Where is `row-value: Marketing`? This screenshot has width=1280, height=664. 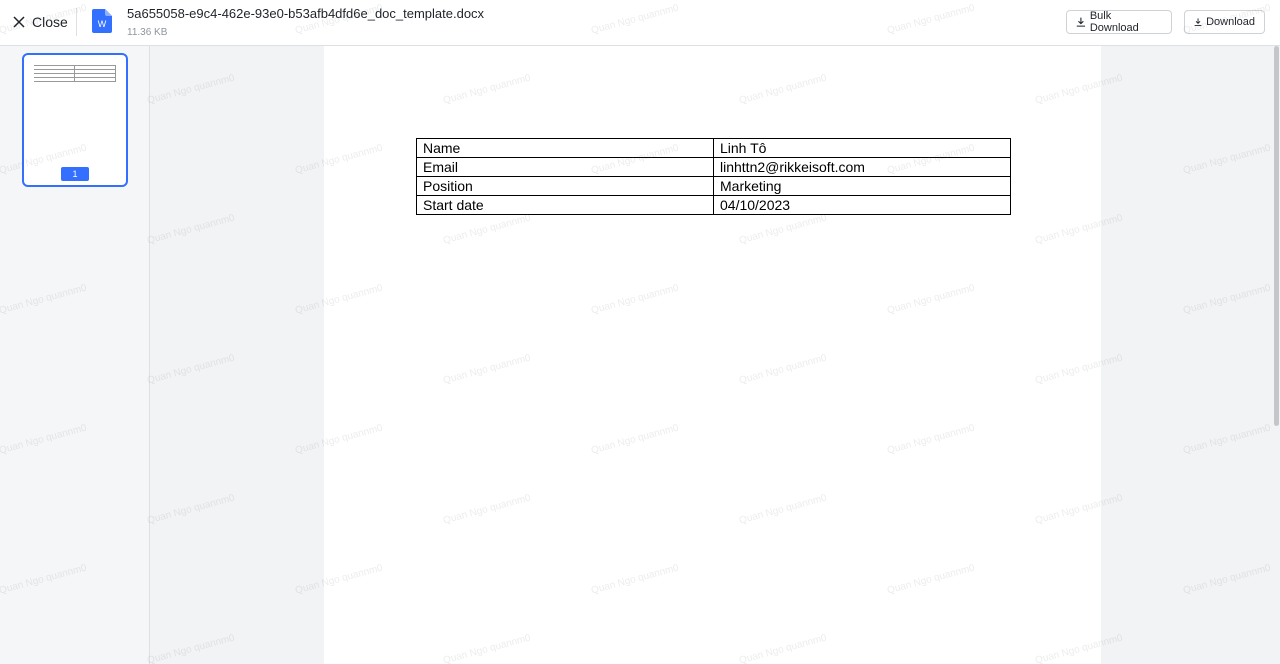 row-value: Marketing is located at coordinates (862, 186).